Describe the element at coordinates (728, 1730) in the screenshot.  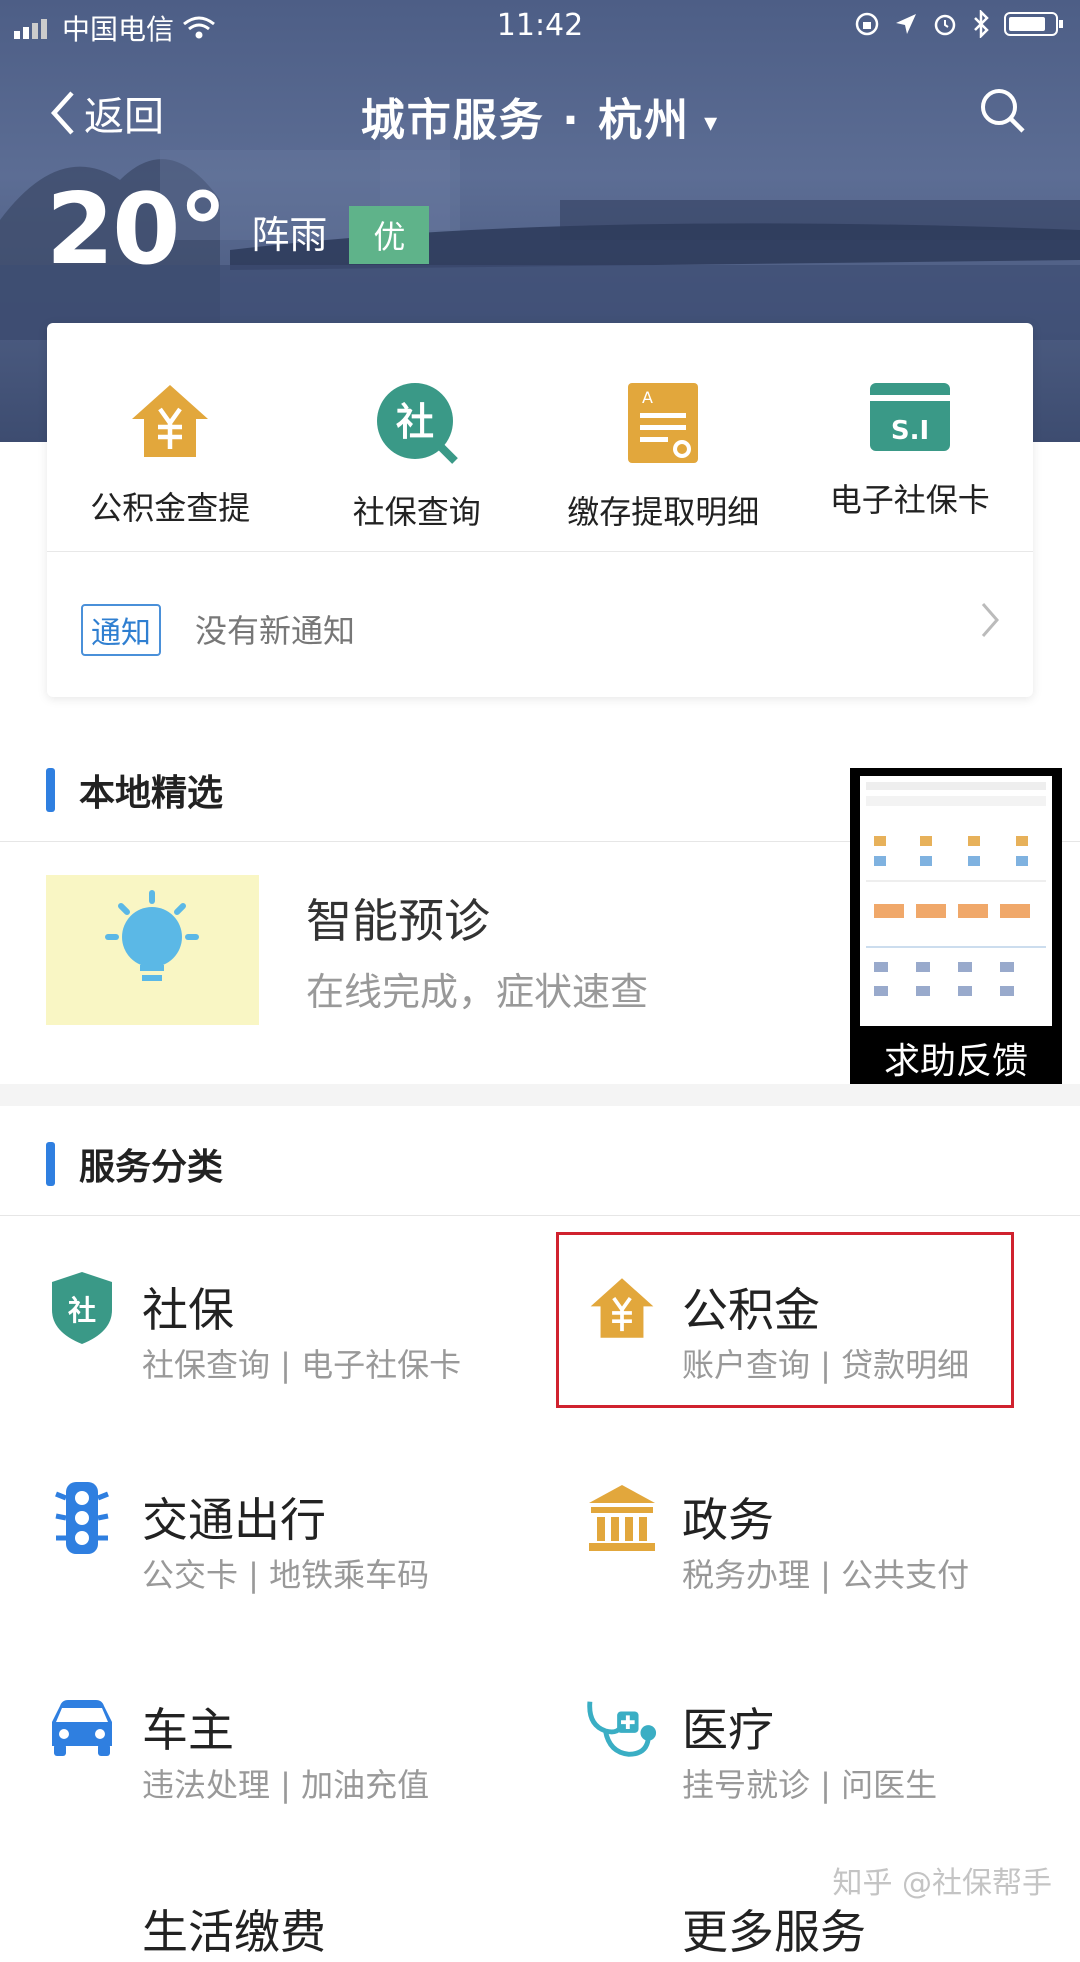
I see `category-title: 医疗` at that location.